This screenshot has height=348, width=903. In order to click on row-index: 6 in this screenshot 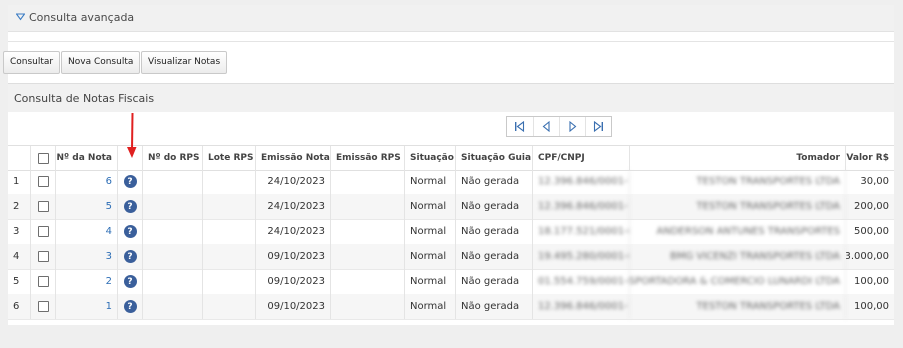, I will do `click(19, 306)`.